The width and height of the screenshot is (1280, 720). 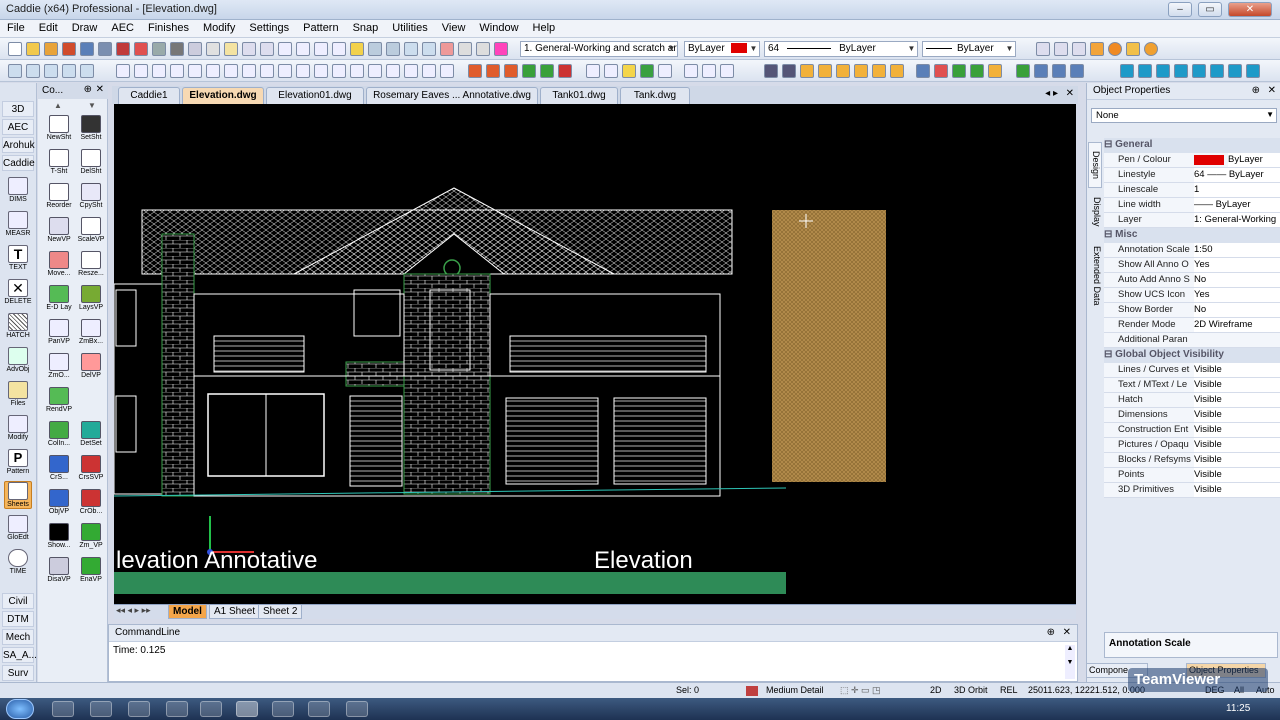 What do you see at coordinates (593, 71) in the screenshot?
I see `ortho-icon` at bounding box center [593, 71].